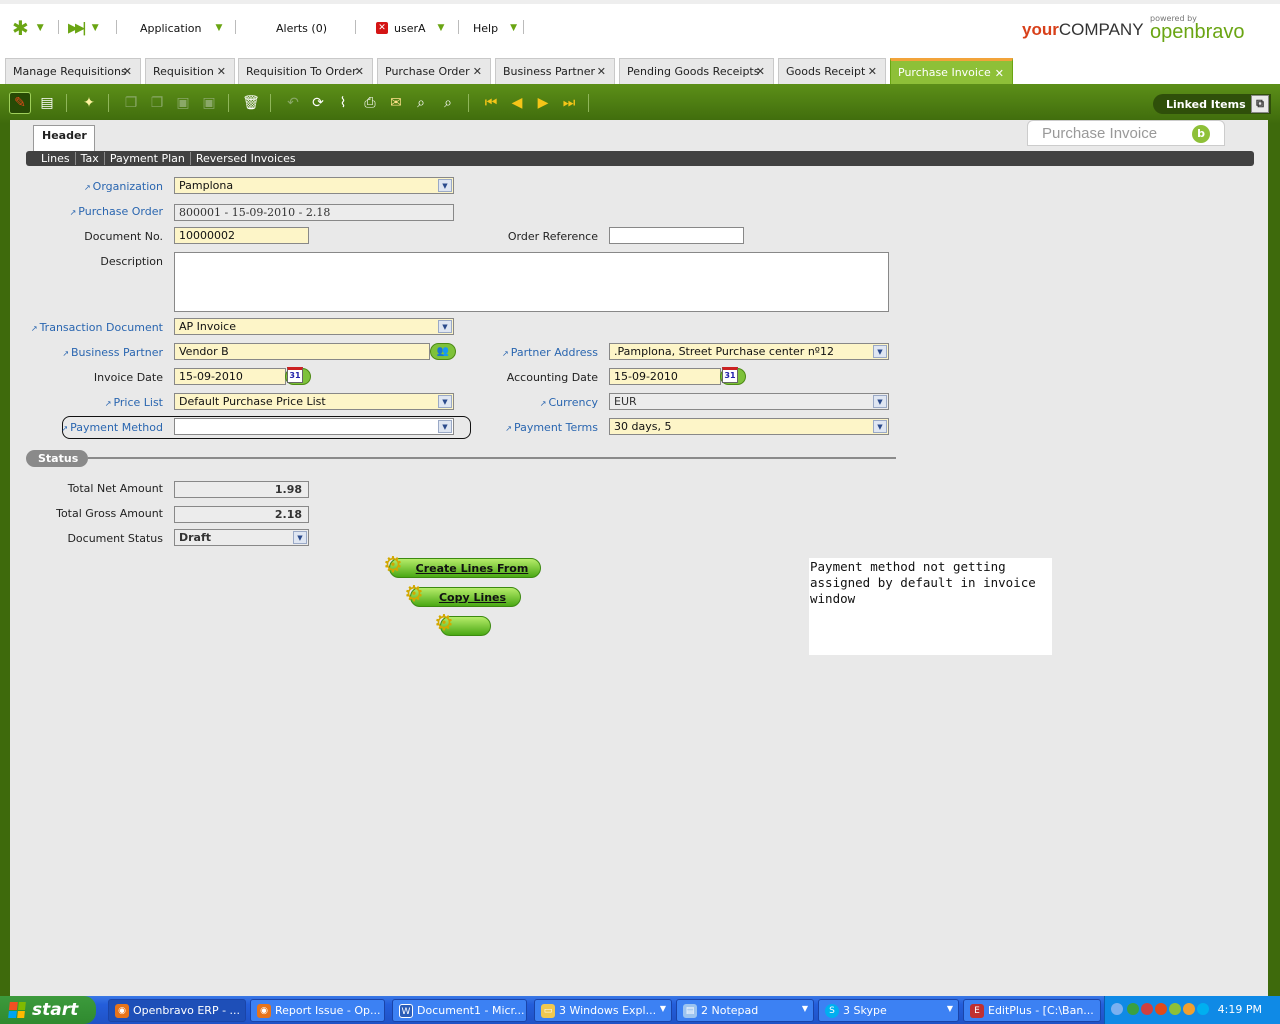 This screenshot has height=1024, width=1280. What do you see at coordinates (246, 158) in the screenshot?
I see `subtab-reversed-invoices: Reversed Invoices` at bounding box center [246, 158].